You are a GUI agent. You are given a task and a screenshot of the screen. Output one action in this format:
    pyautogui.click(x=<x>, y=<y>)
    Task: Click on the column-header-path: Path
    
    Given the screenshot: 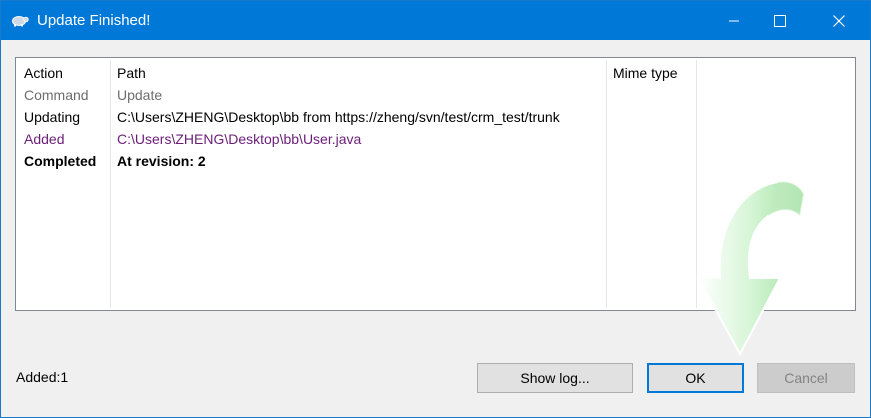 What is the action you would take?
    pyautogui.click(x=131, y=73)
    